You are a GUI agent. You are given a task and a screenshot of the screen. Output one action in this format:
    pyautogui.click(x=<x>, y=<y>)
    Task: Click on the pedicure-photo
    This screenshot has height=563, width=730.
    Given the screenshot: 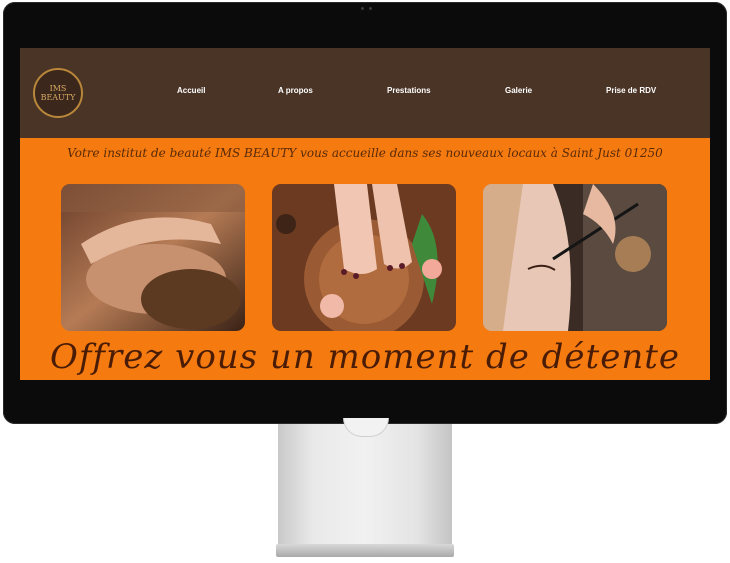 What is the action you would take?
    pyautogui.click(x=364, y=257)
    